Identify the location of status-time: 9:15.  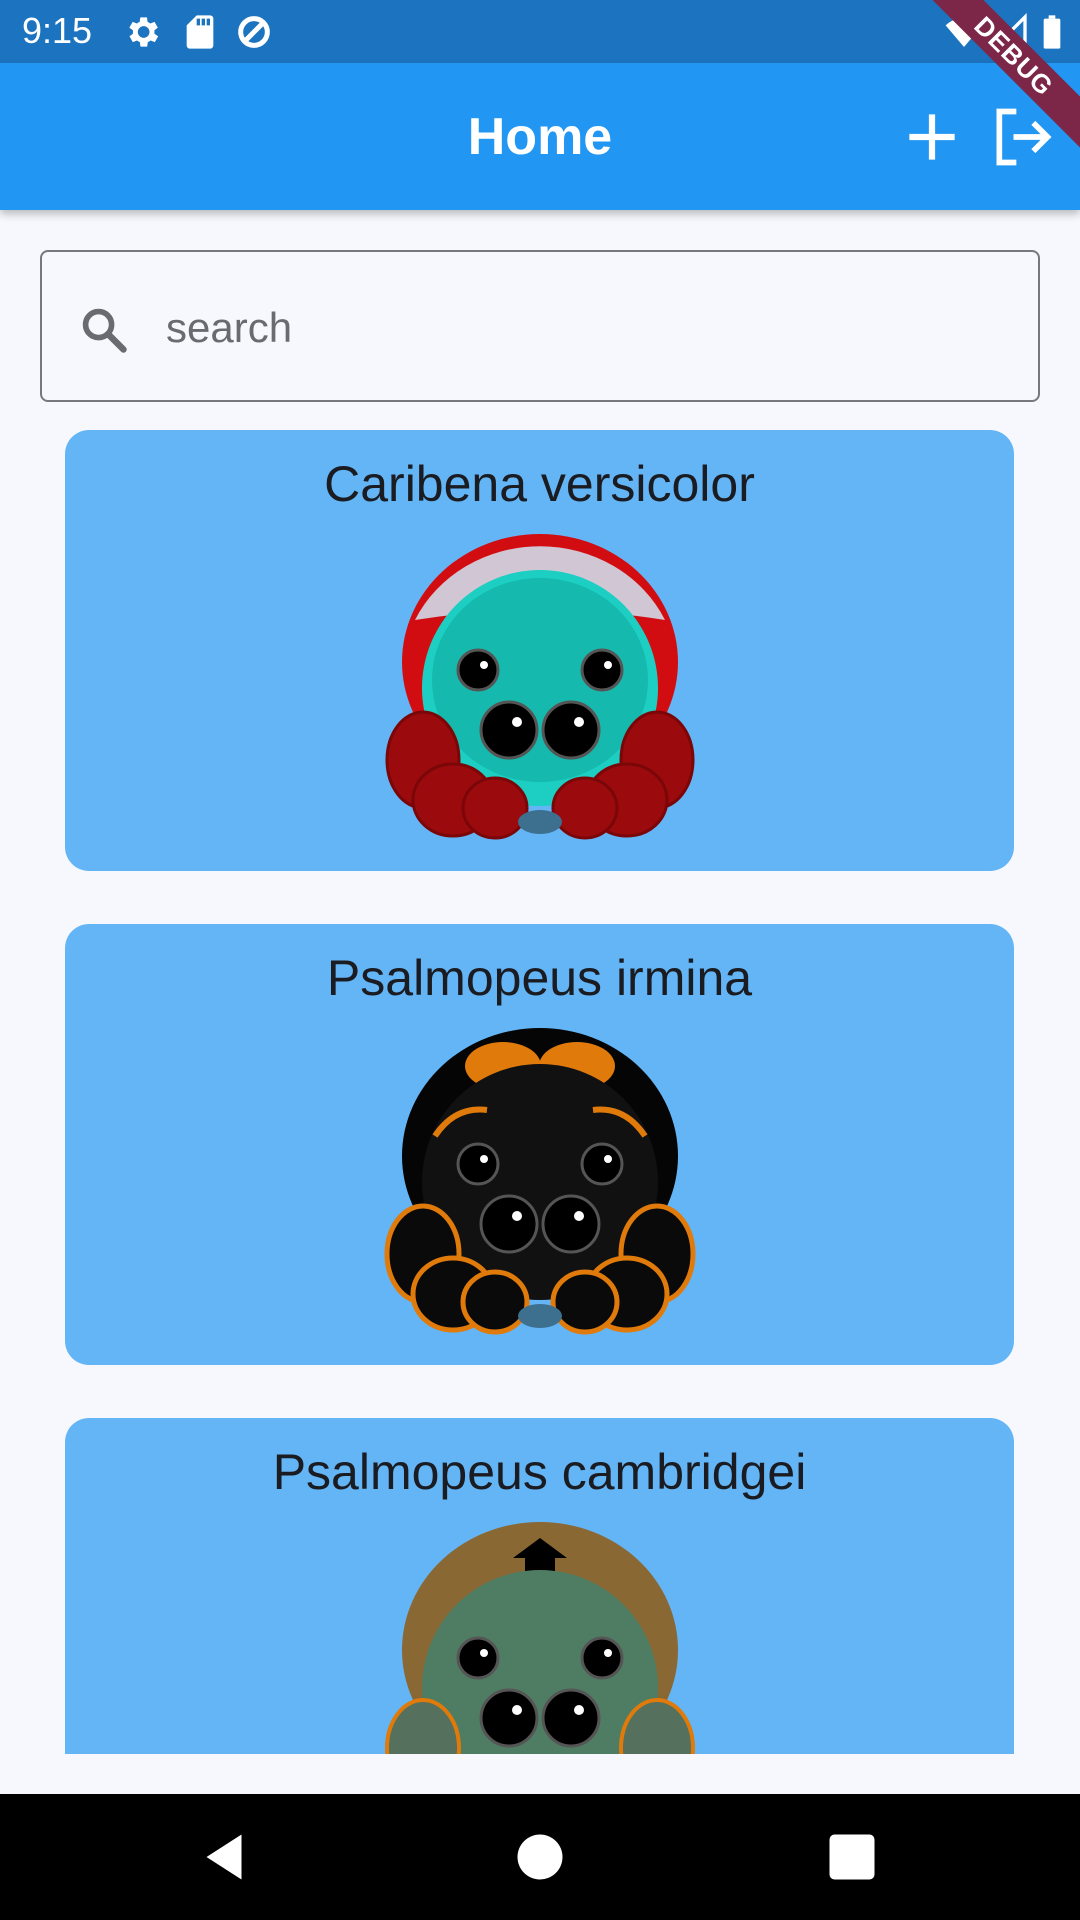
(57, 30).